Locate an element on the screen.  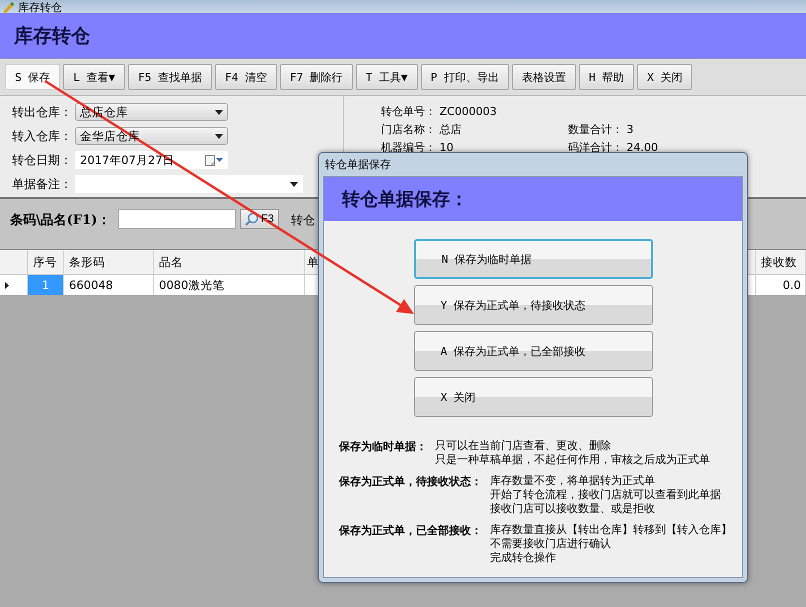
option-button: N 保存为临时单据 is located at coordinates (533, 259).